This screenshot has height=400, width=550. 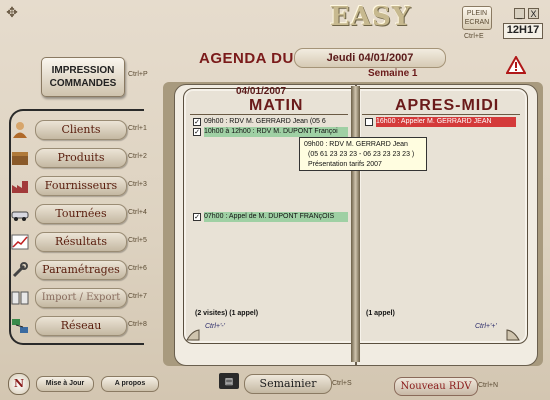 What do you see at coordinates (137, 240) in the screenshot?
I see `sidebar-shortcut: Ctrl+5` at bounding box center [137, 240].